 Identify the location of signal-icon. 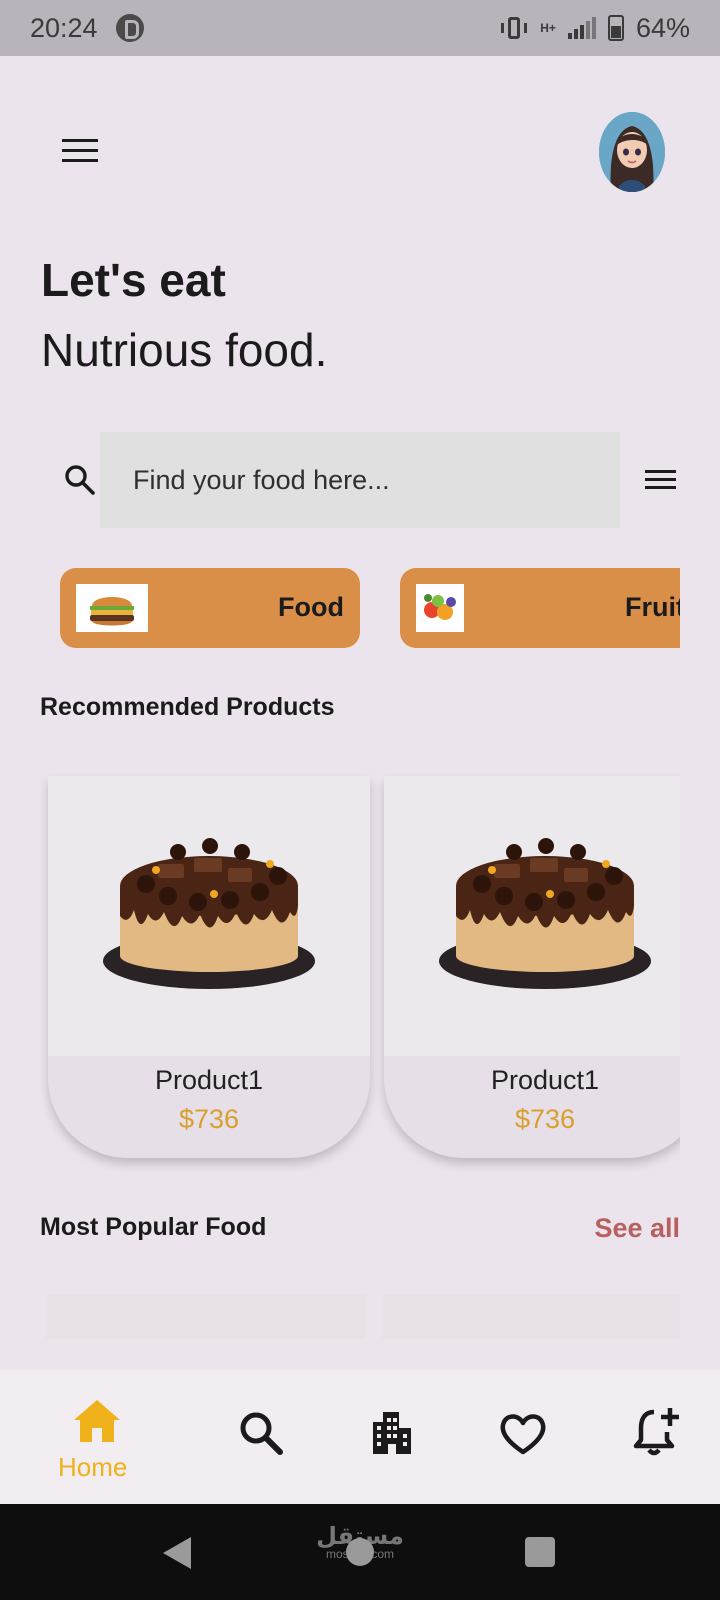
(581, 28).